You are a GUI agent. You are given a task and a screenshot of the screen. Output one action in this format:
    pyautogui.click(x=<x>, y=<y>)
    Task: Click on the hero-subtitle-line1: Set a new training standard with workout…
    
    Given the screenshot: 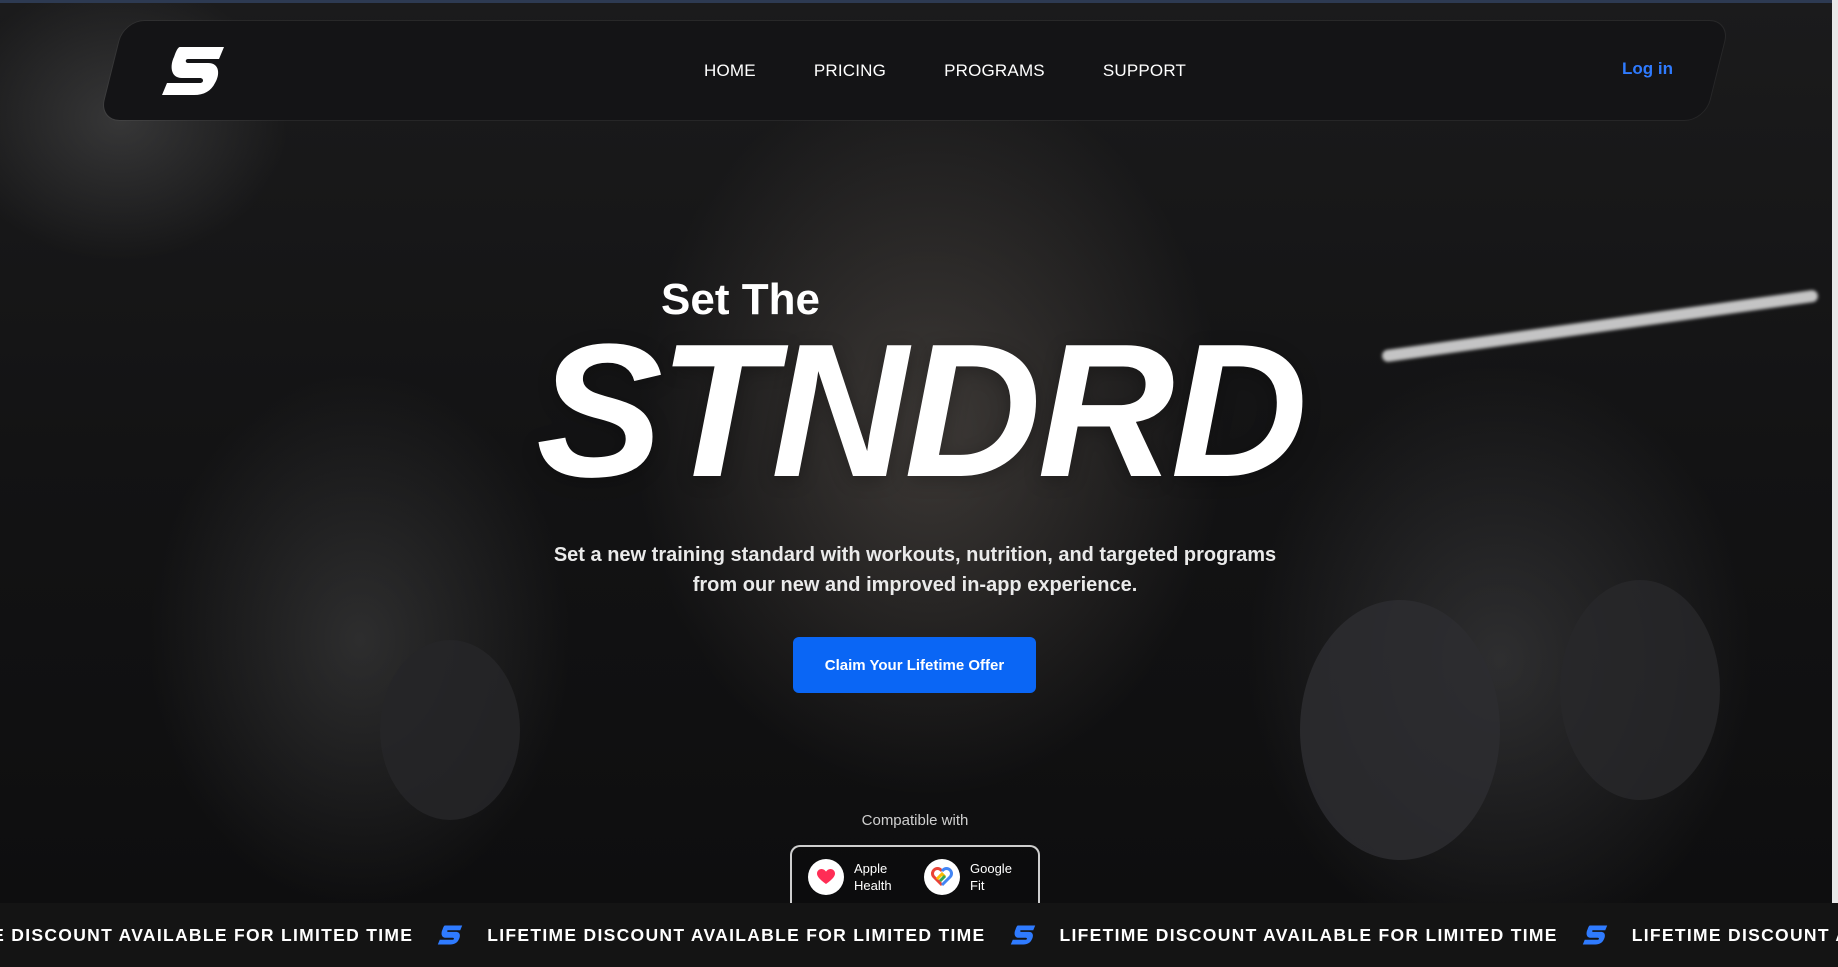 What is the action you would take?
    pyautogui.click(x=915, y=555)
    